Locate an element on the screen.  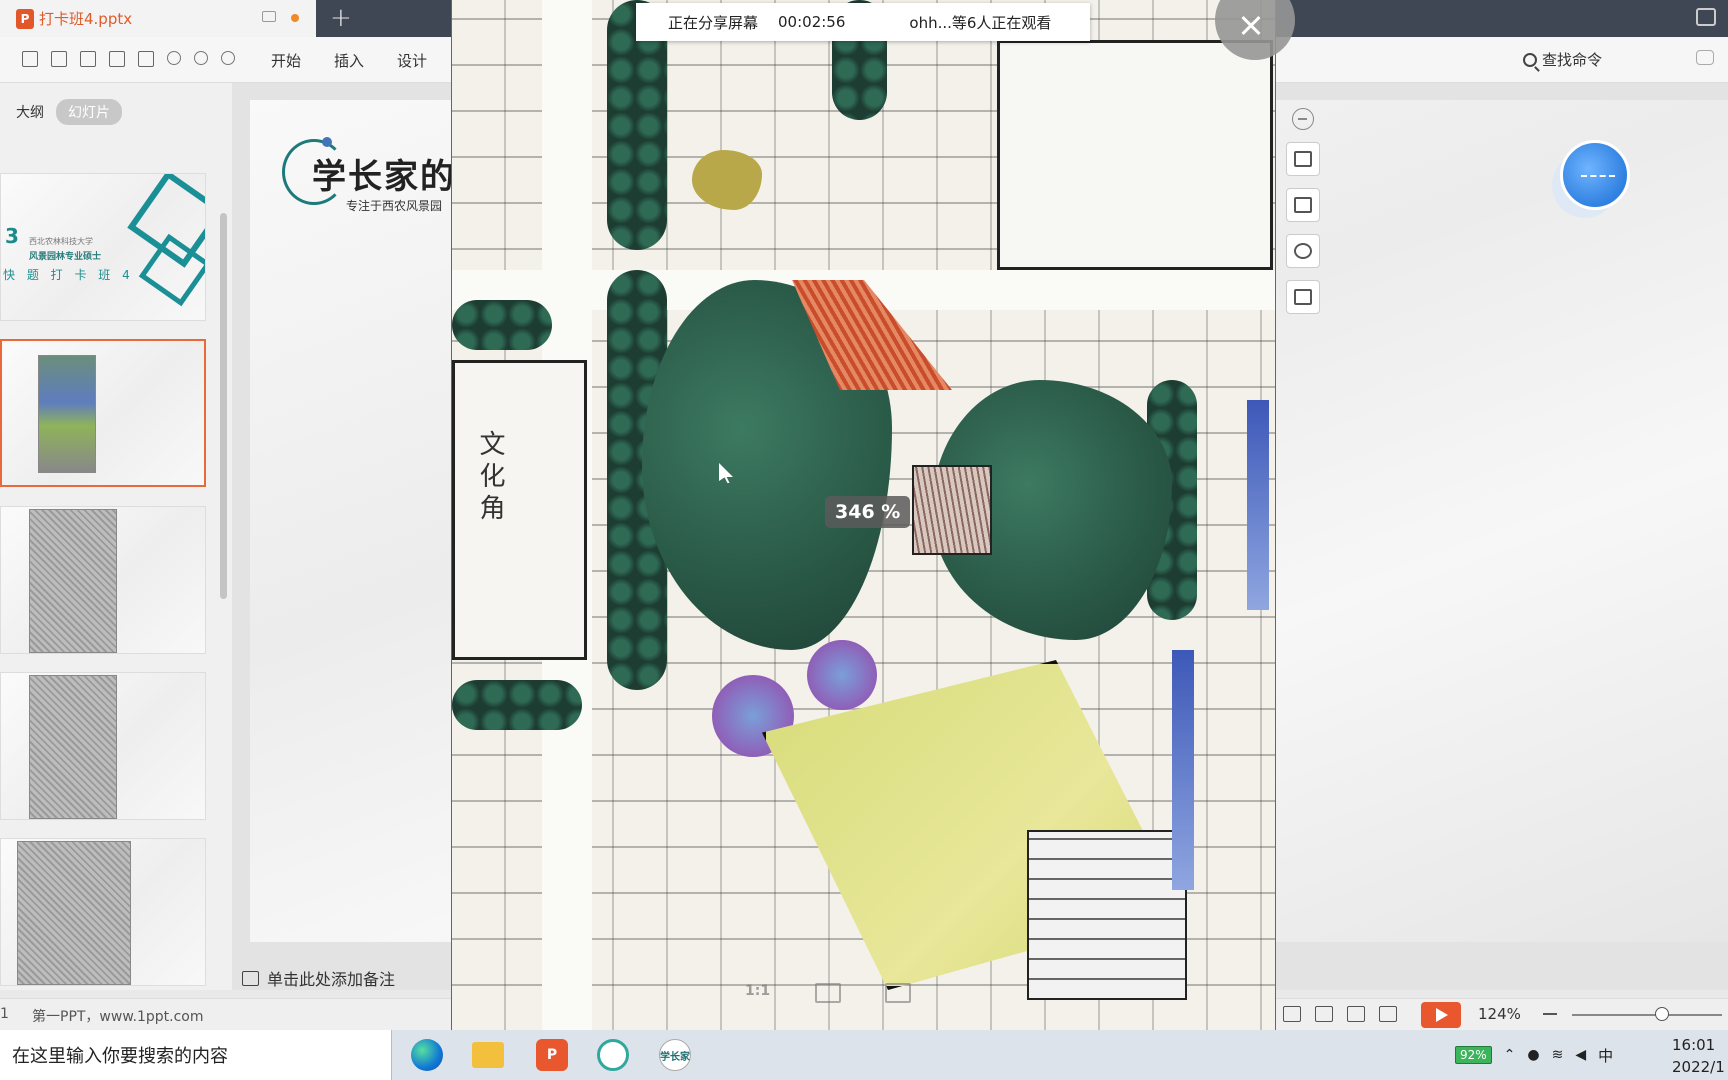
system-tray: 92% ⌃ ● ≋ ◀ 中 is located at coordinates (1534, 1055).